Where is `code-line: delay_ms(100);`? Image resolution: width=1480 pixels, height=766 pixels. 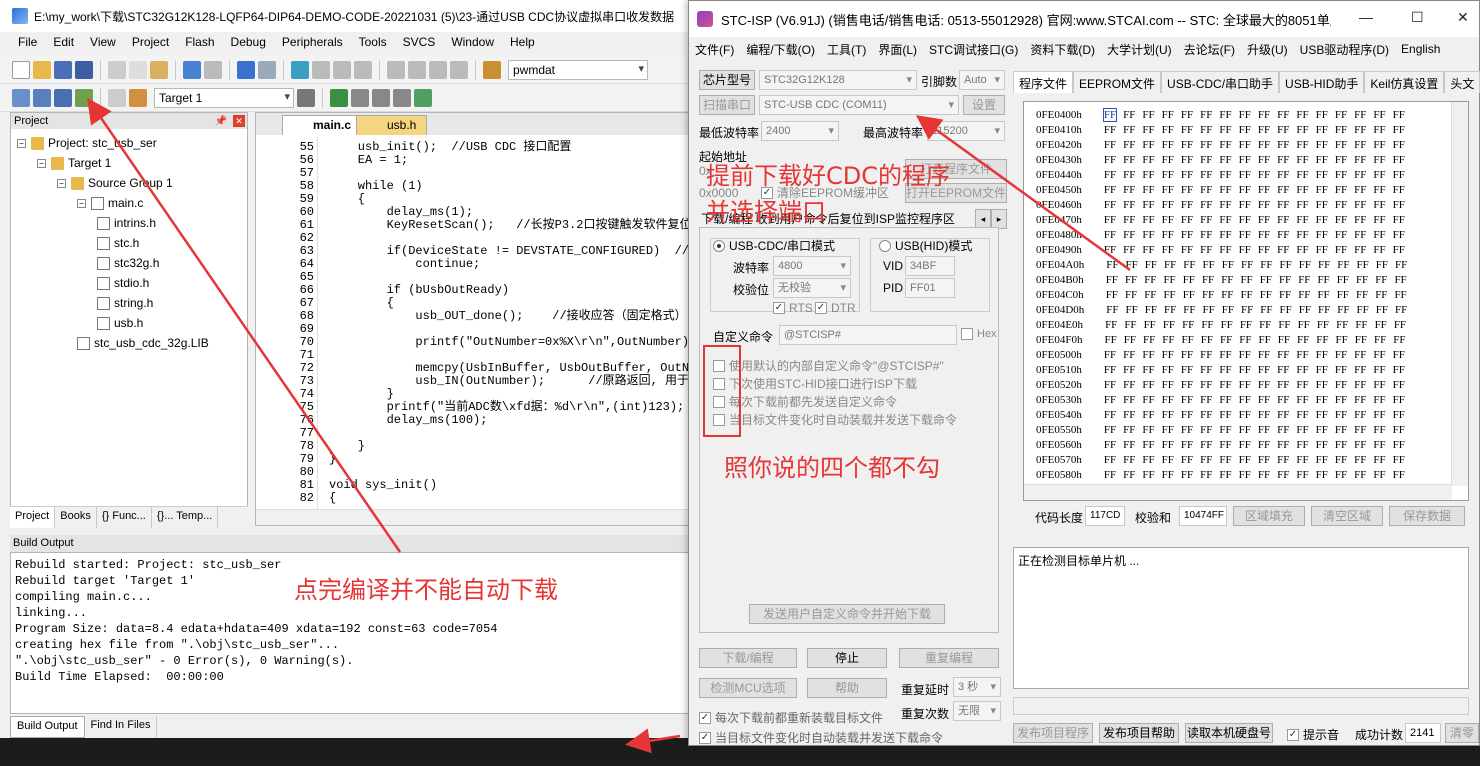
code-line: delay_ms(100); is located at coordinates (408, 420).